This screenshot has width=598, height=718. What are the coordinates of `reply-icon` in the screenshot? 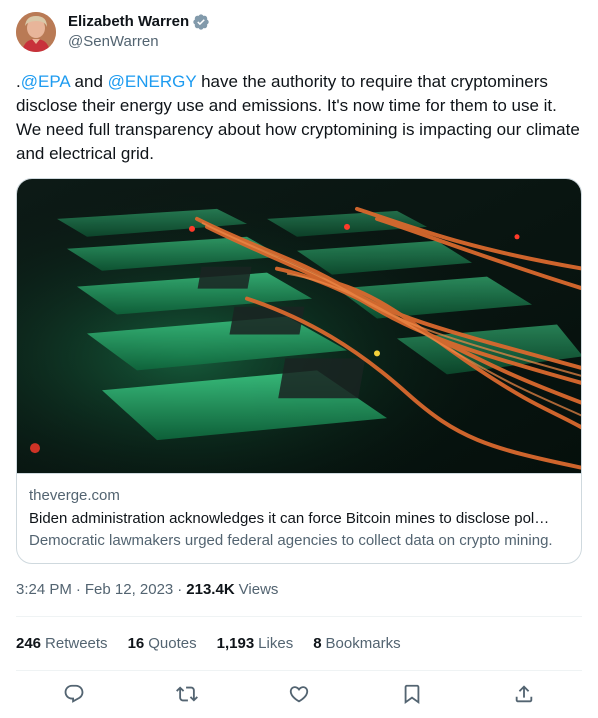 It's located at (74, 693).